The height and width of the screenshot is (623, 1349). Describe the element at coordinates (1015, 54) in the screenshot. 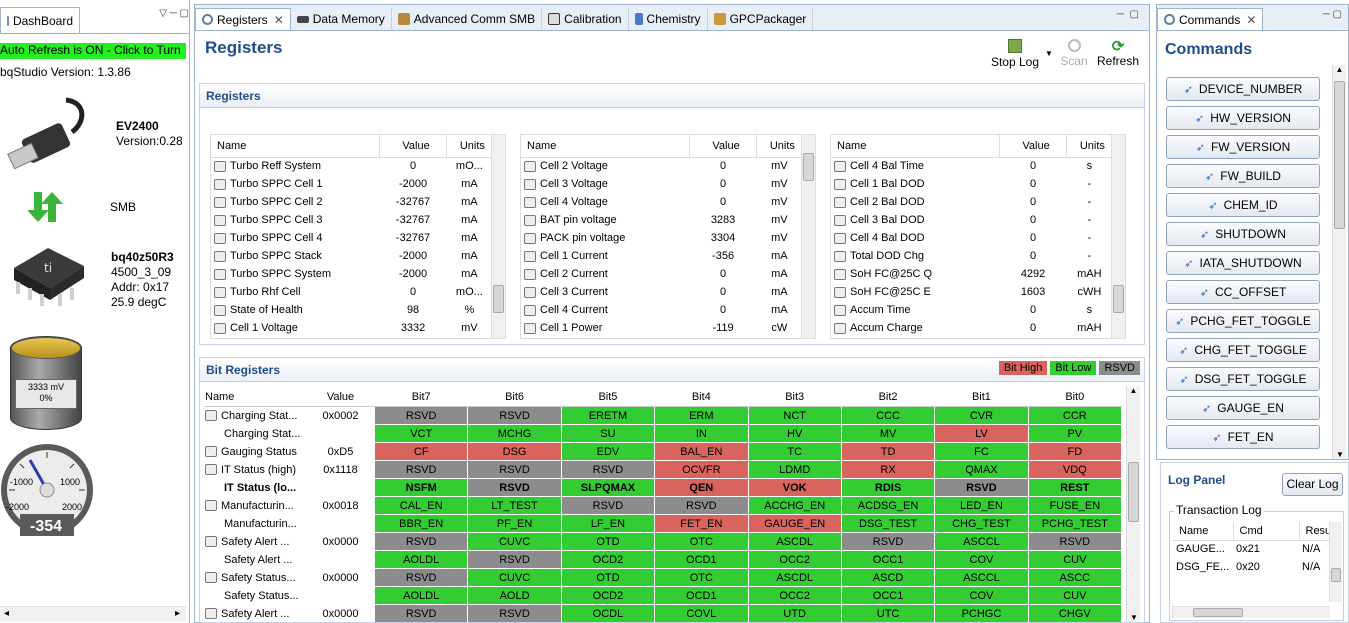

I see `stop-log-button: Stop Log` at that location.